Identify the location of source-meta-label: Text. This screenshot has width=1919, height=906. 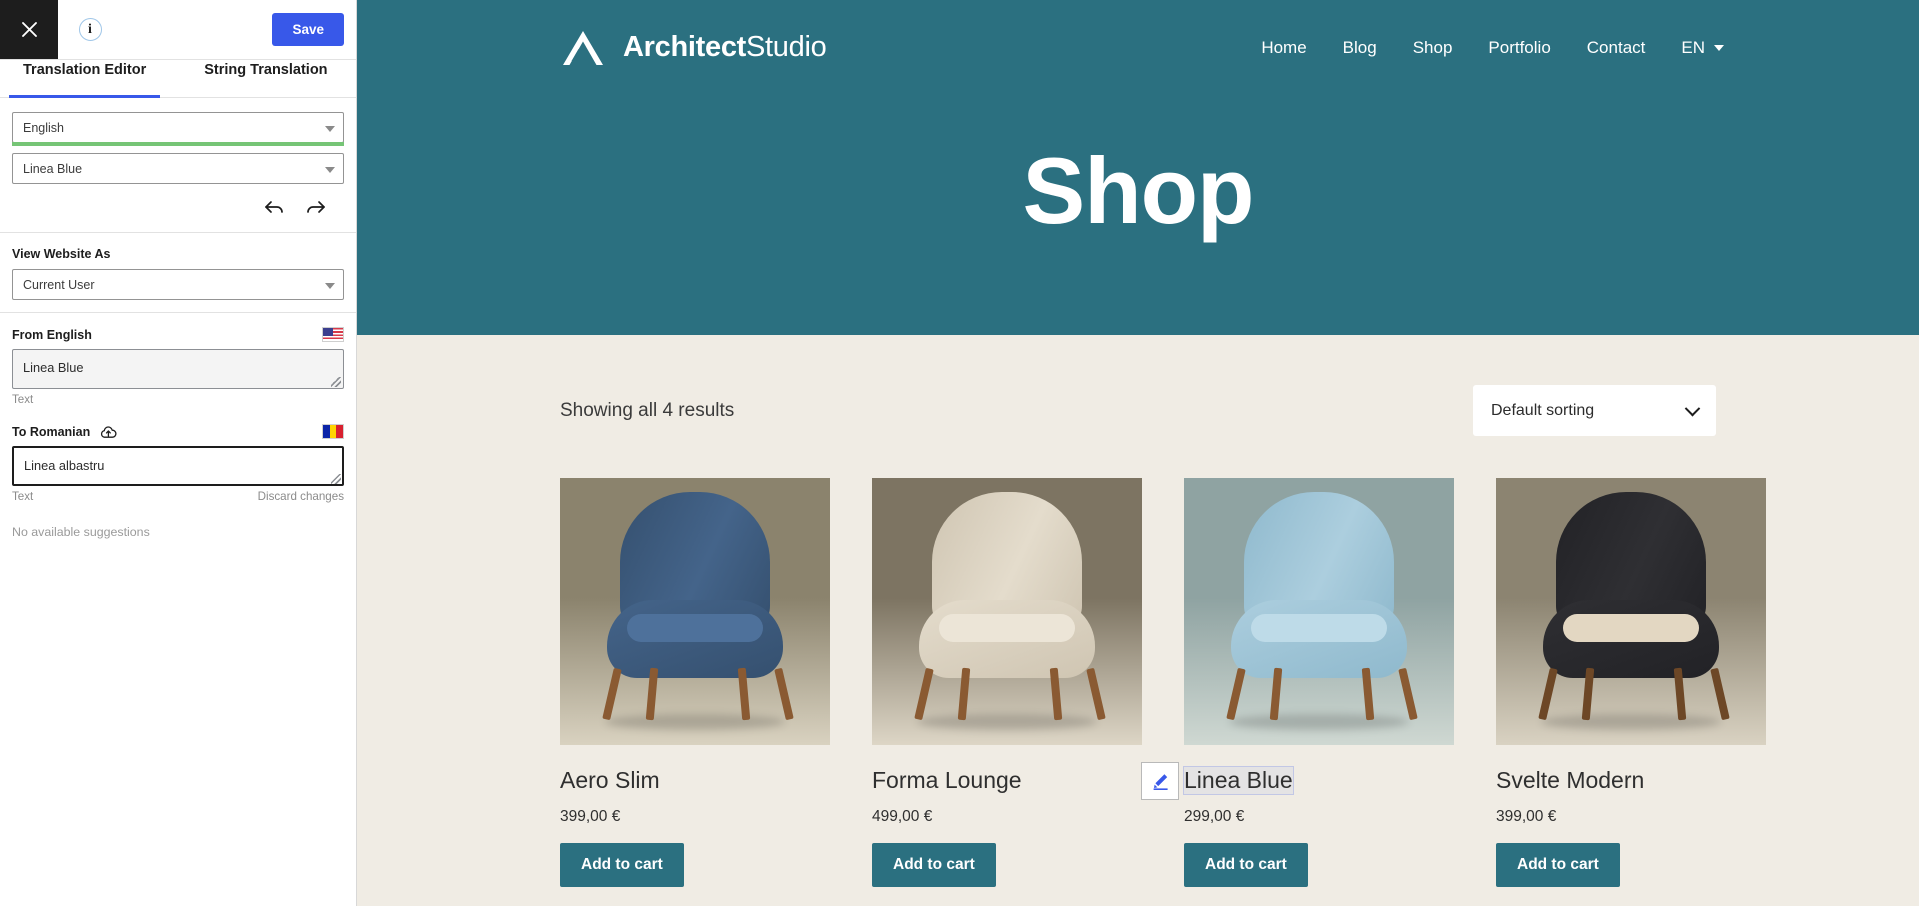
(23, 399).